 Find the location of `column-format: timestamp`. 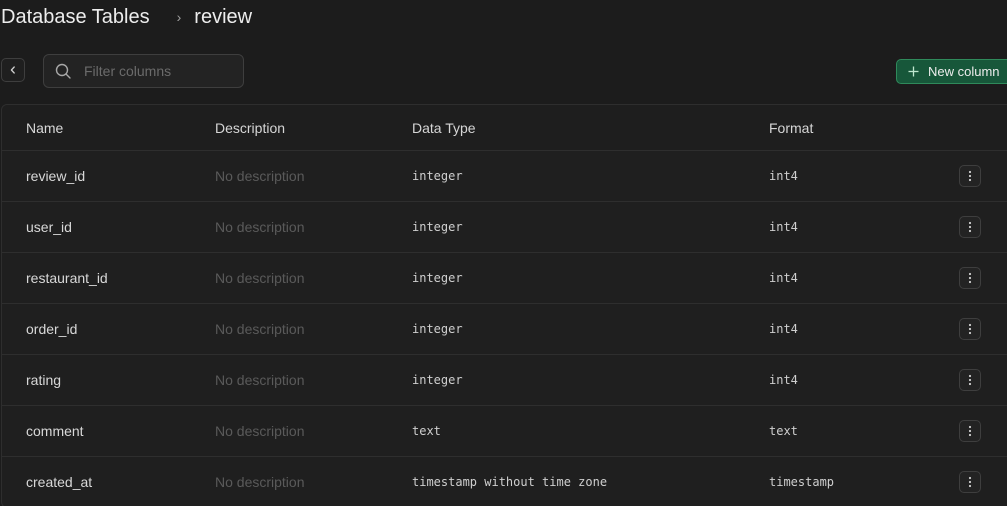

column-format: timestamp is located at coordinates (802, 482).